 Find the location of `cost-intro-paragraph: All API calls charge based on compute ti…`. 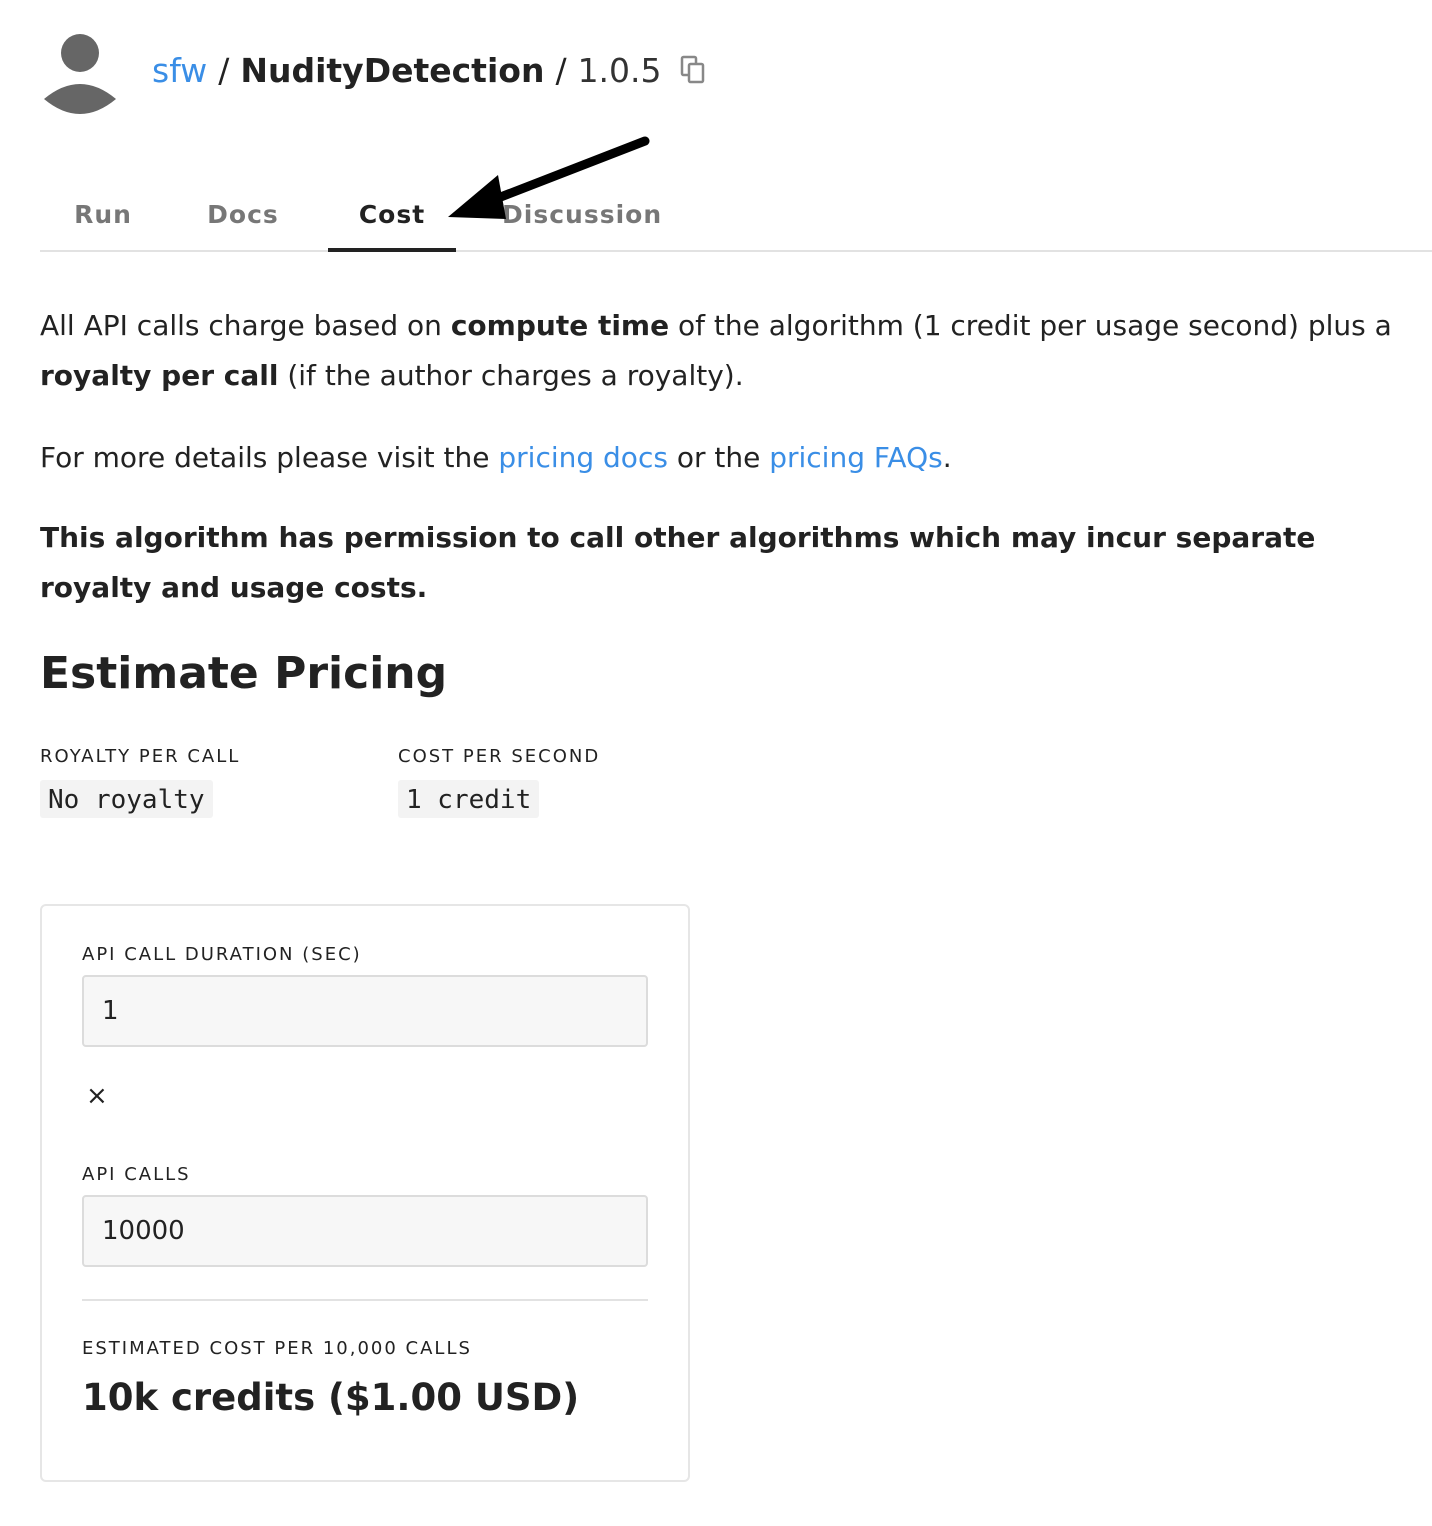

cost-intro-paragraph: All API calls charge based on compute ti… is located at coordinates (725, 351).